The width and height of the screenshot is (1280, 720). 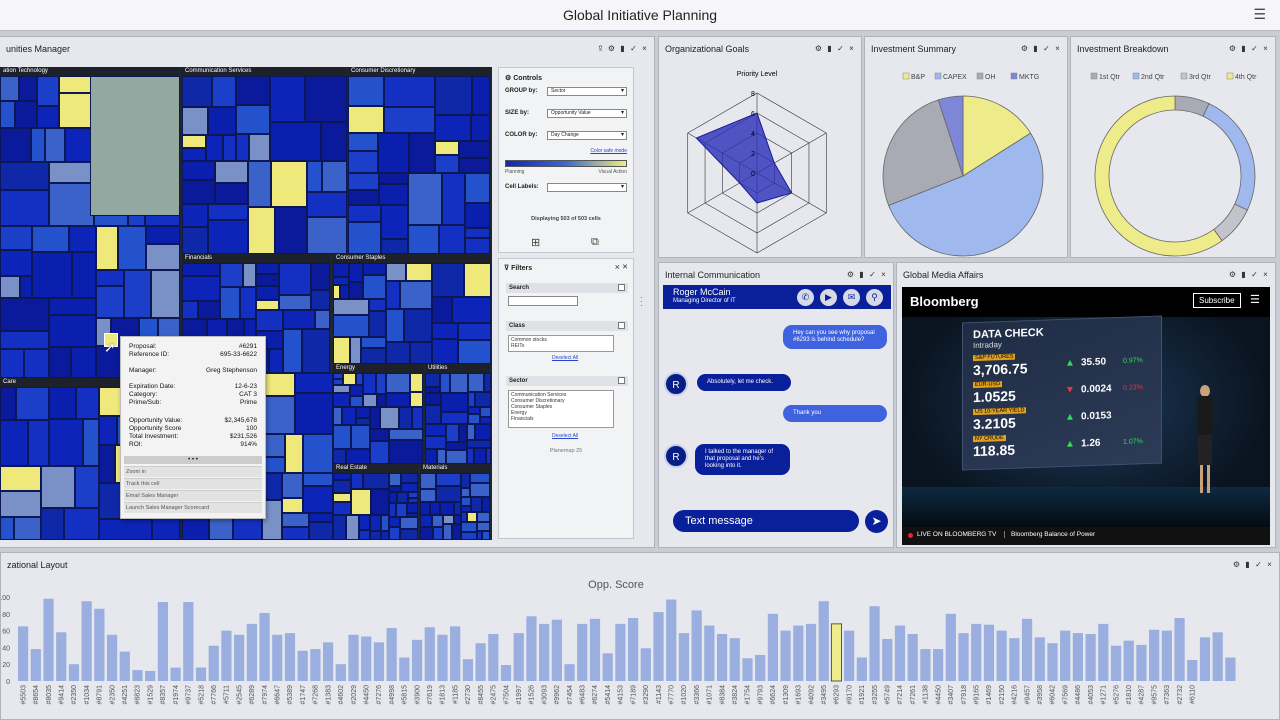 I want to click on search-input, so click(x=543, y=301).